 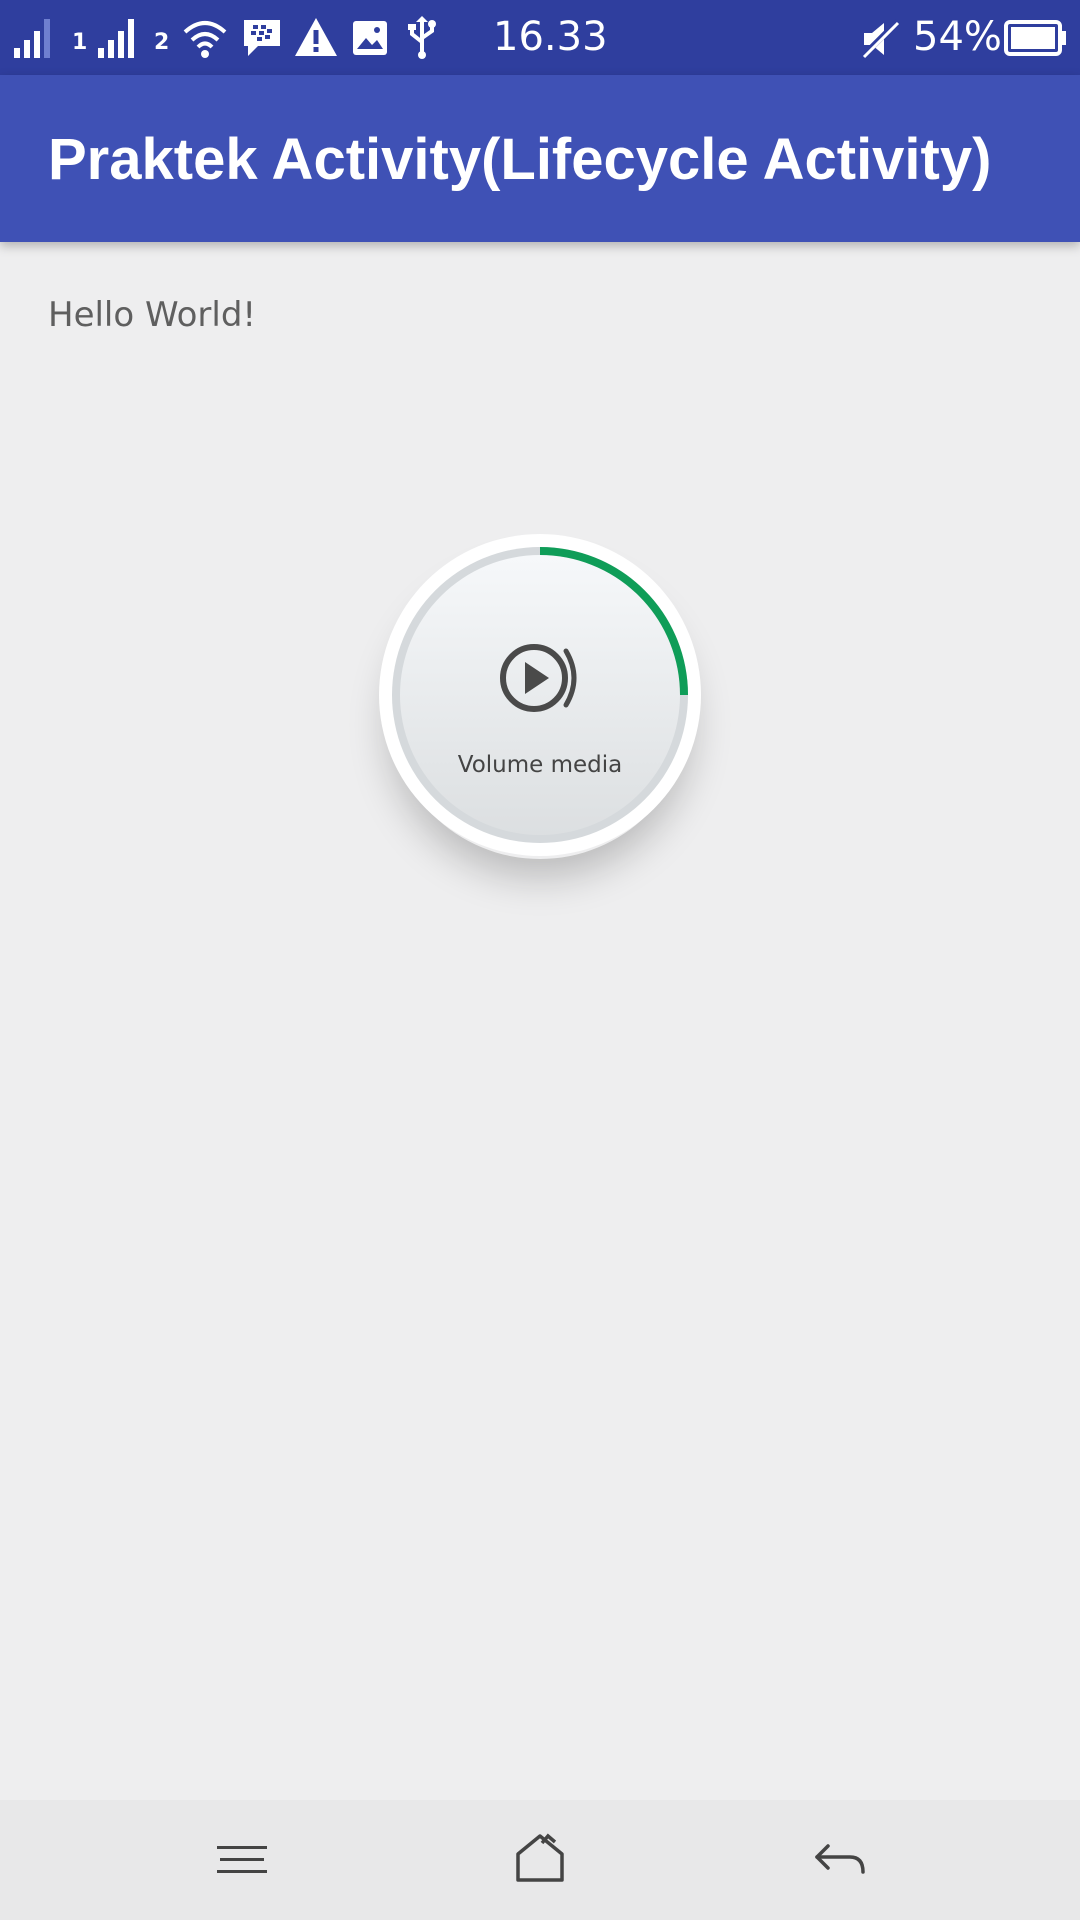 I want to click on sim2-label: 2, so click(x=162, y=42).